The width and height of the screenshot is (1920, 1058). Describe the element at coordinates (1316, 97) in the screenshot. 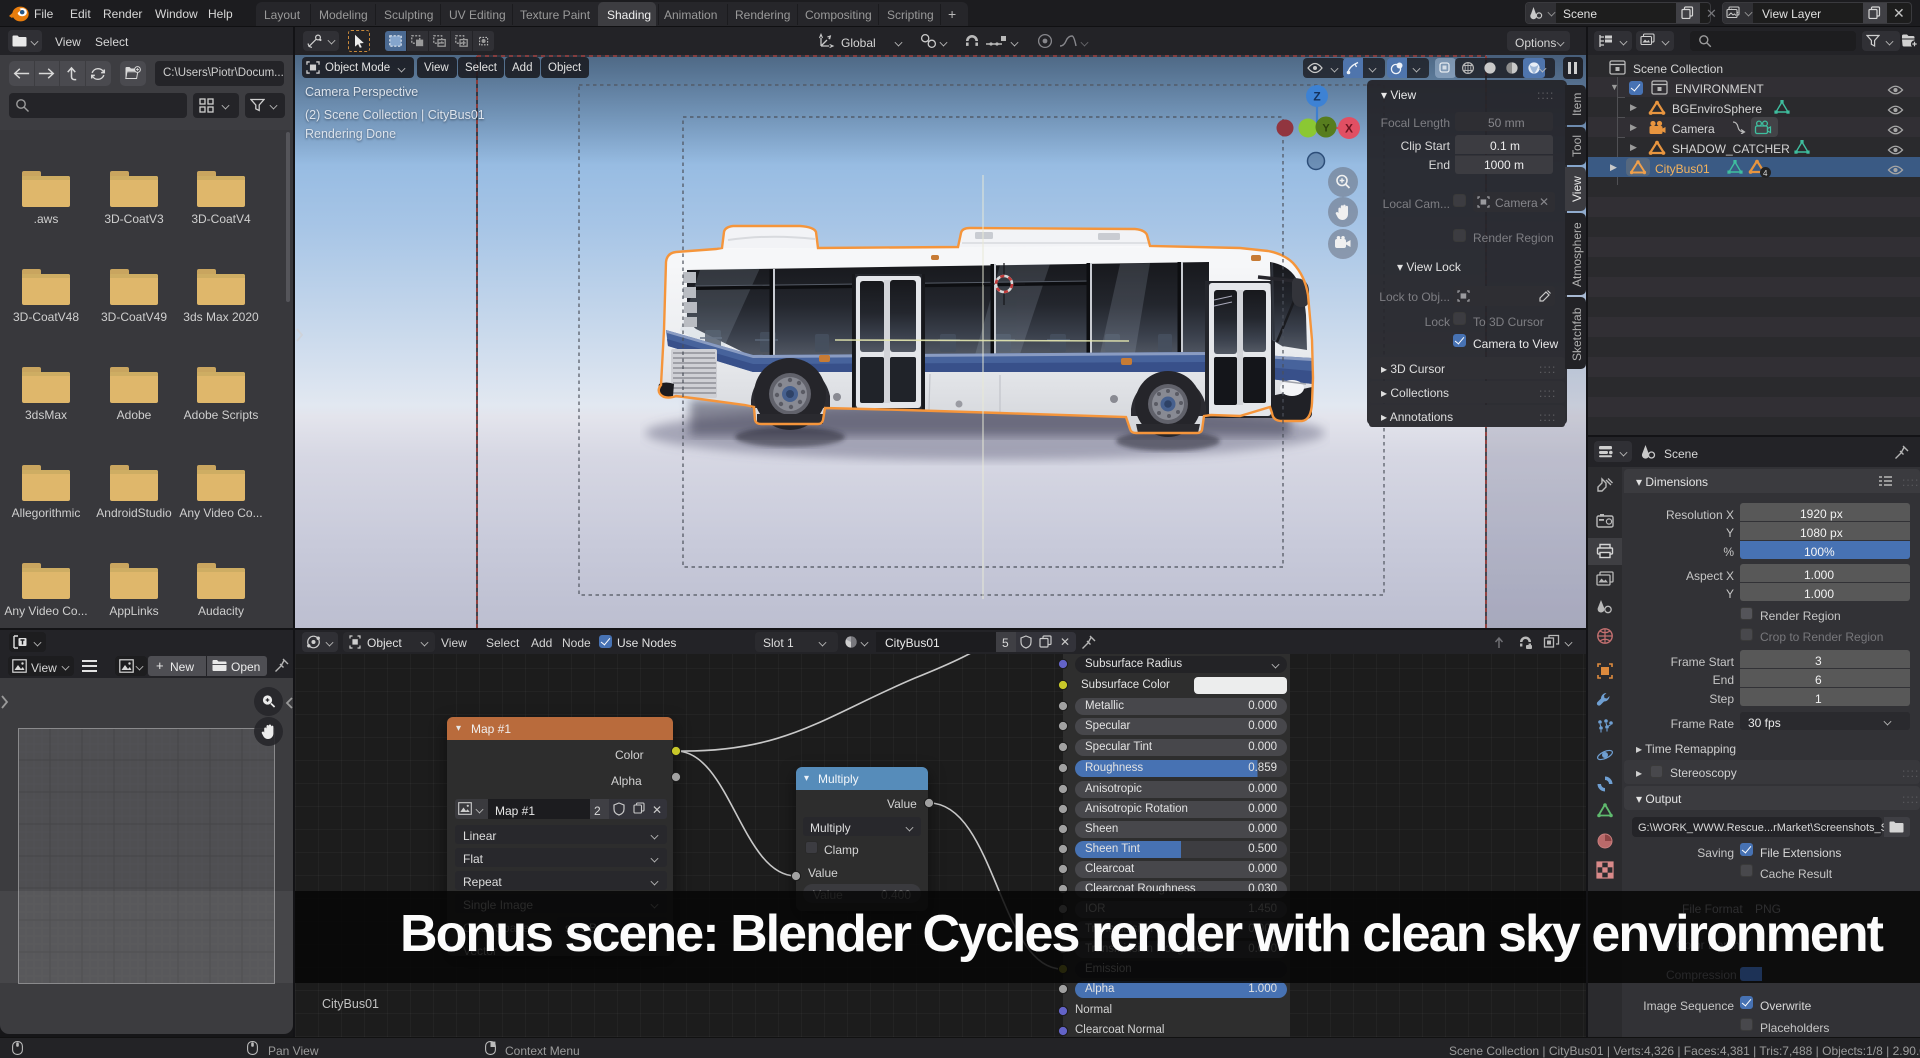

I see `svg-text: Z` at that location.